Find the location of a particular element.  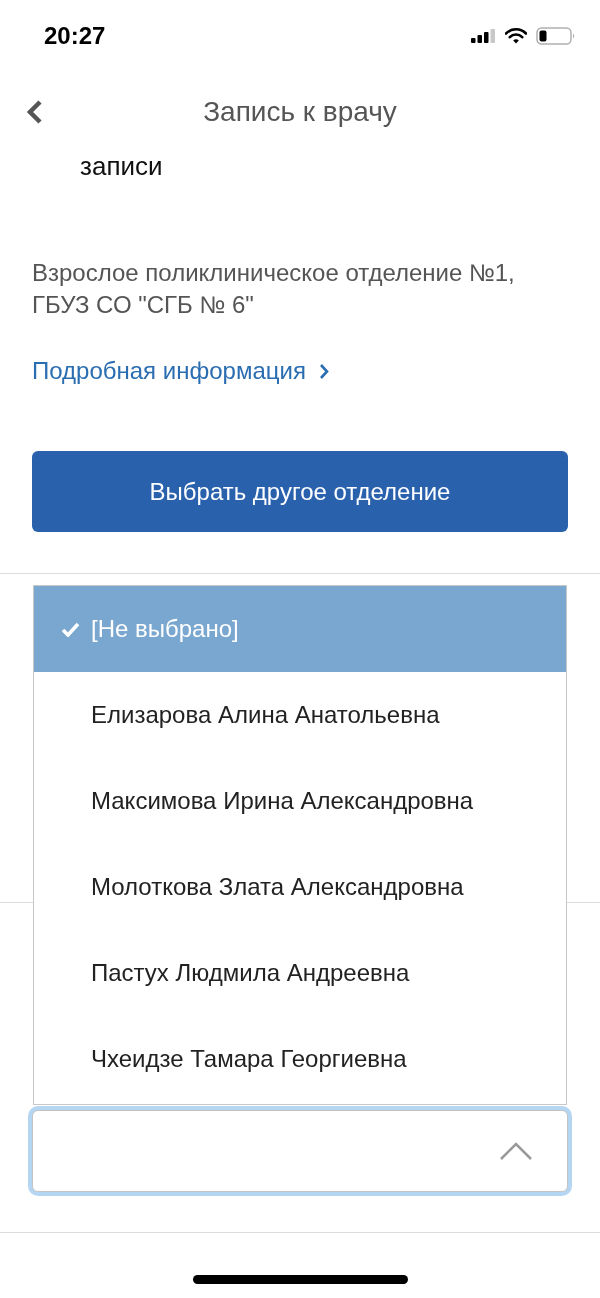

status-time: 20:27 is located at coordinates (75, 36).